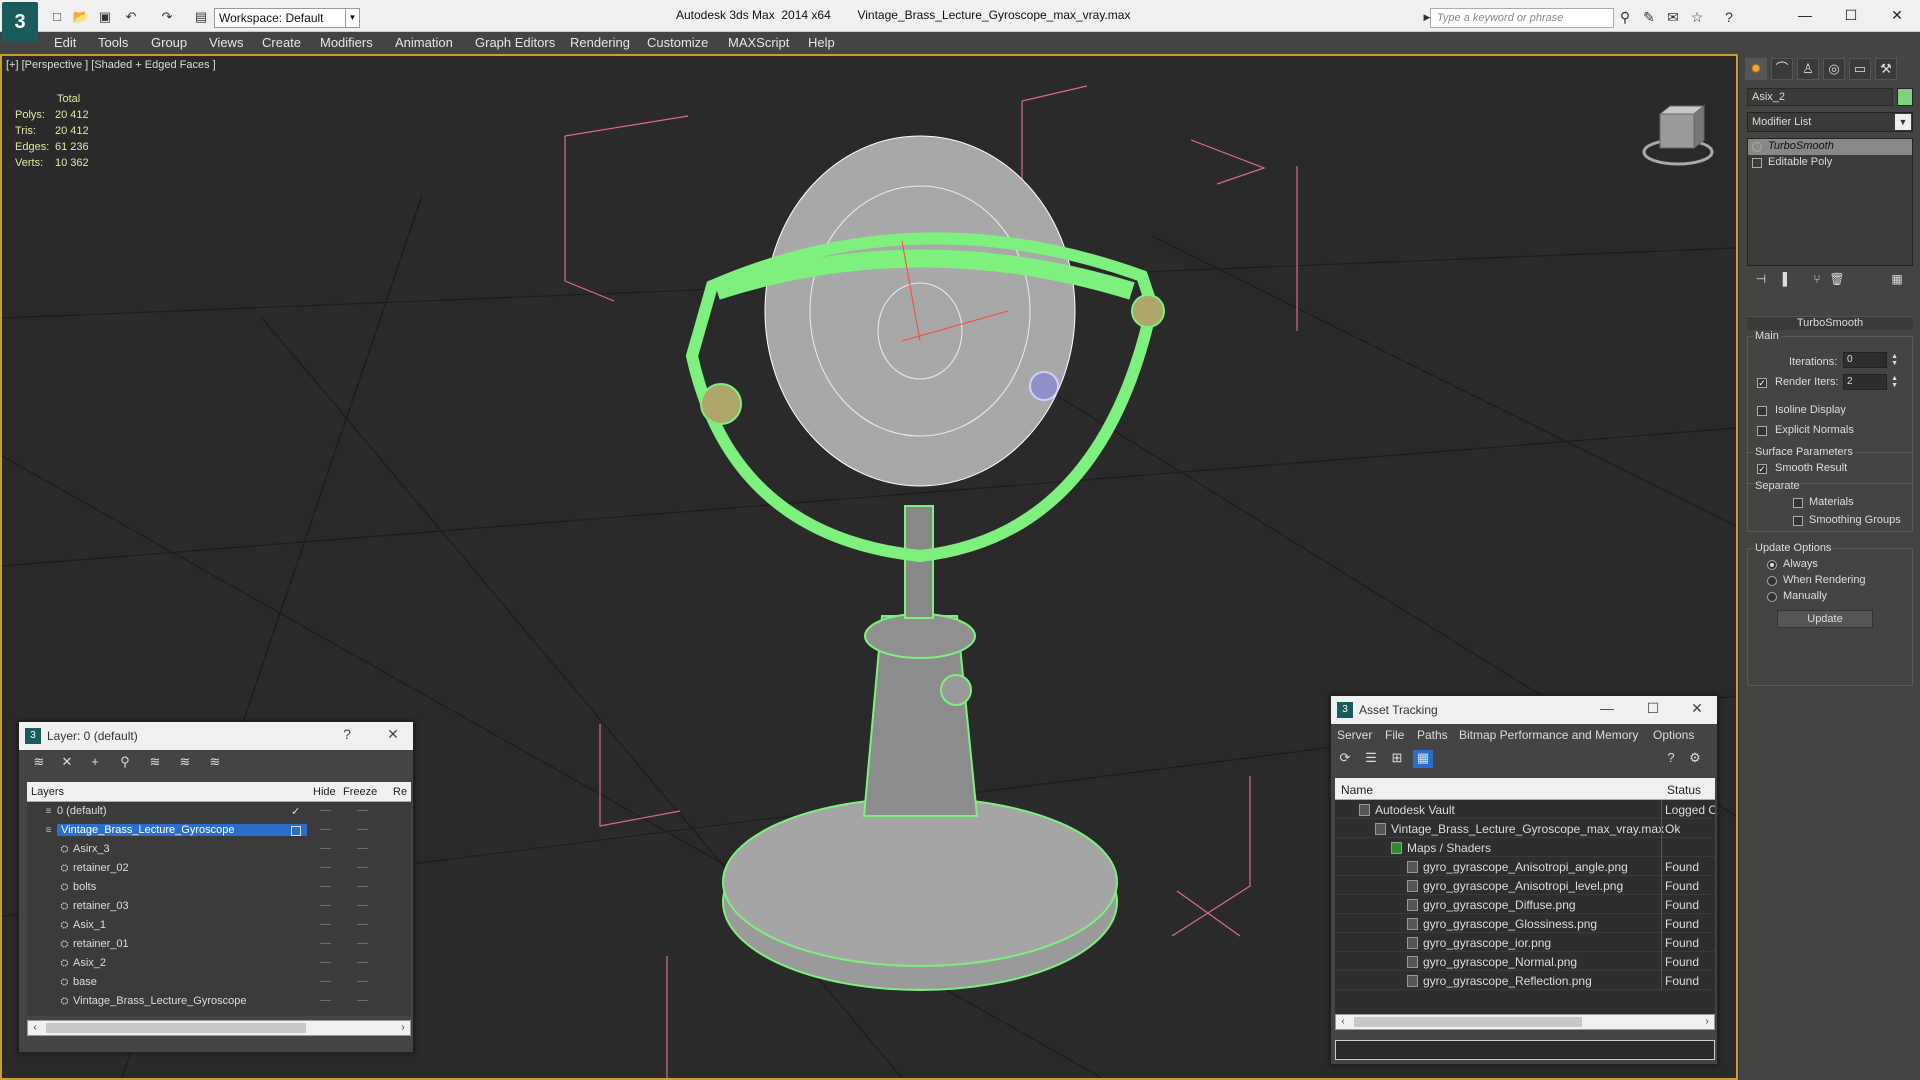 The width and height of the screenshot is (1920, 1080). What do you see at coordinates (81, 17) in the screenshot?
I see `open-file-icon: 📂` at bounding box center [81, 17].